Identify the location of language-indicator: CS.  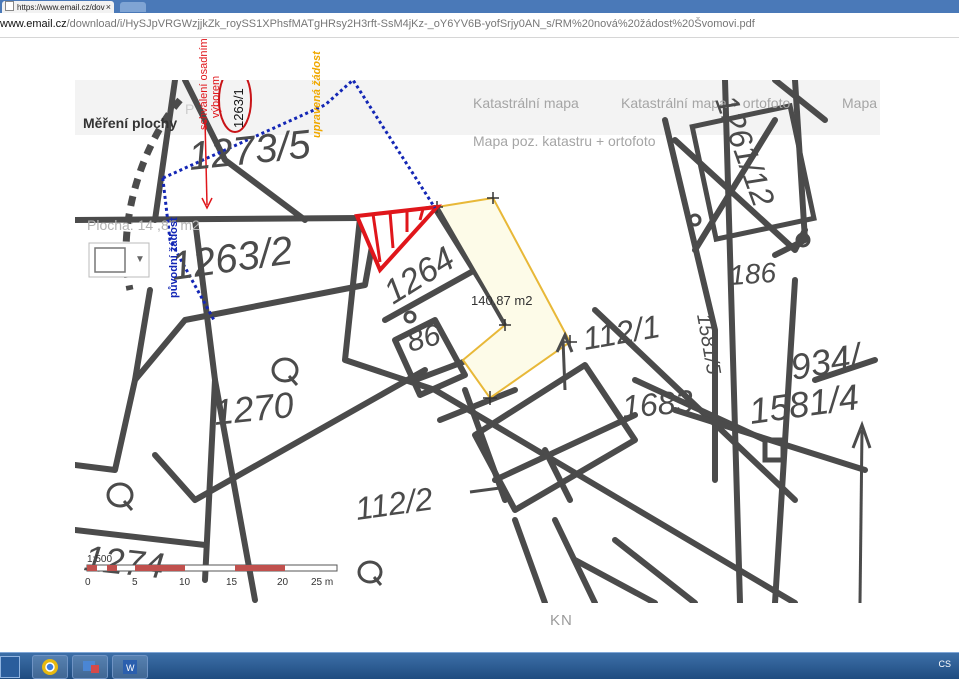
(944, 664).